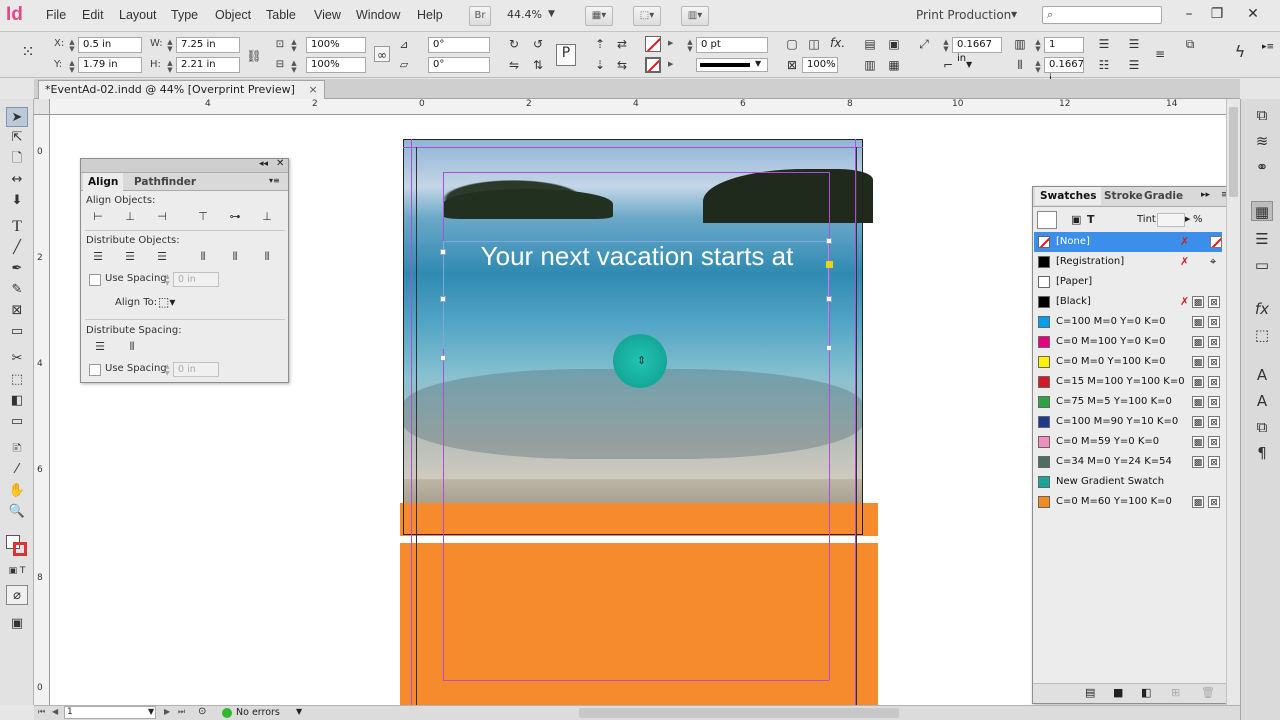 The width and height of the screenshot is (1280, 720). What do you see at coordinates (1038, 46) in the screenshot?
I see `columns-stepper: ▲ ▼` at bounding box center [1038, 46].